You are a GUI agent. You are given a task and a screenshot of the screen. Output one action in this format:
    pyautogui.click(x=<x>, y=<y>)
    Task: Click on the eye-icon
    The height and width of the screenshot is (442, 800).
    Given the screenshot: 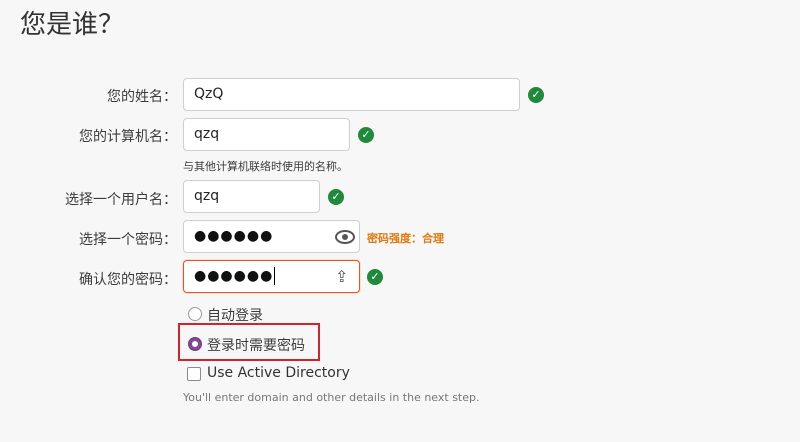 What is the action you would take?
    pyautogui.click(x=345, y=237)
    